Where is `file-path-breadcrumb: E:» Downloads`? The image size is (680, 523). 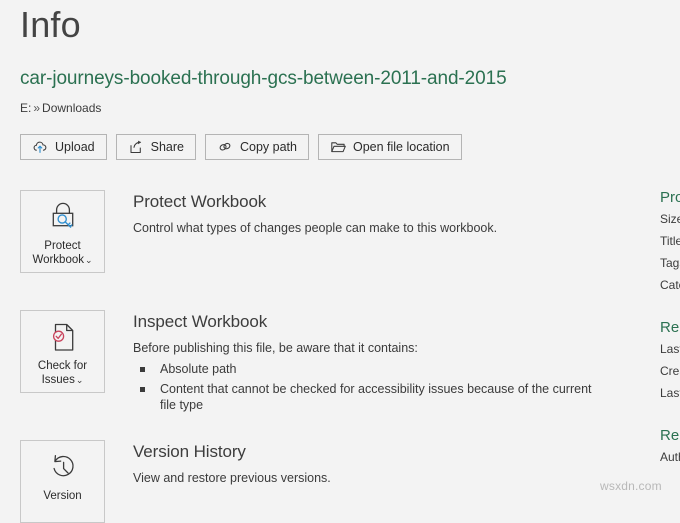
file-path-breadcrumb: E:» Downloads is located at coordinates (60, 108).